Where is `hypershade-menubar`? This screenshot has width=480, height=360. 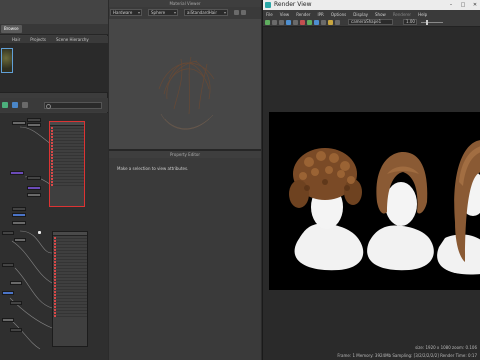
hypershade-menubar is located at coordinates (54, 12).